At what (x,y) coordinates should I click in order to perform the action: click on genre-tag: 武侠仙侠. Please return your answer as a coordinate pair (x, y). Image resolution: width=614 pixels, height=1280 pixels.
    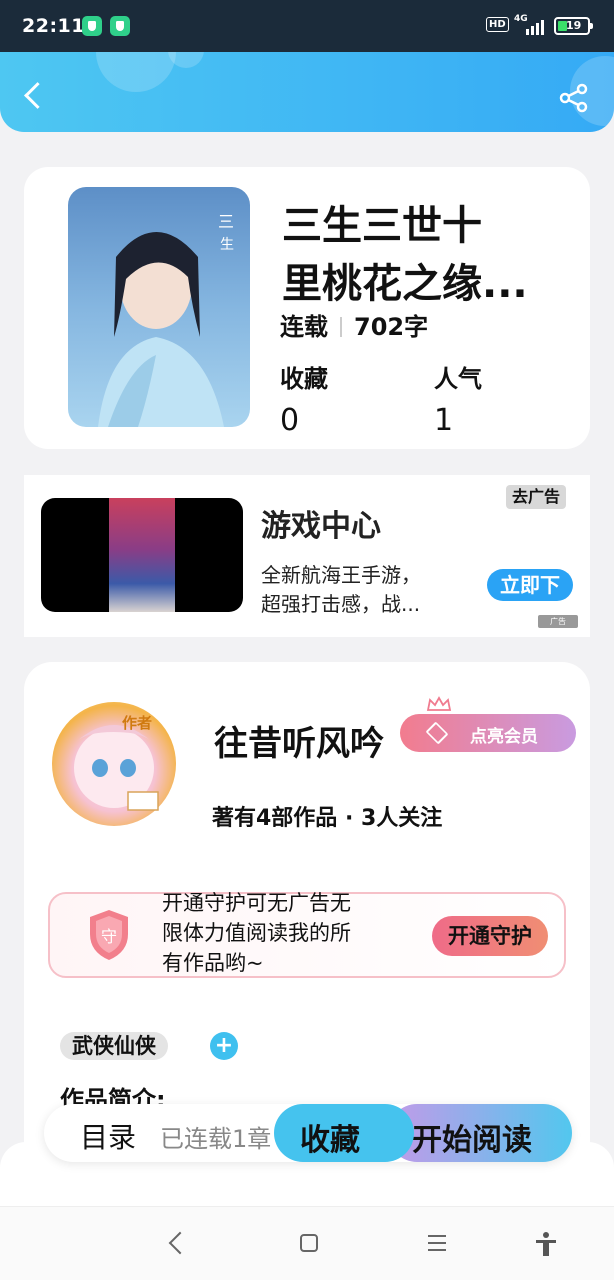
    Looking at the image, I should click on (114, 1046).